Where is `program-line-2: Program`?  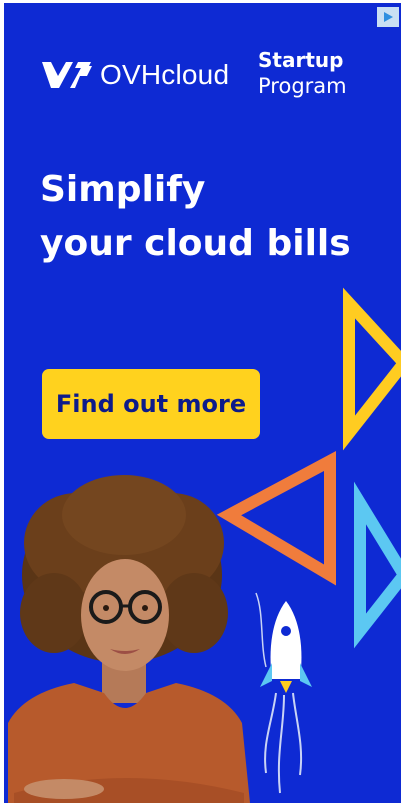
program-line-2: Program is located at coordinates (302, 86).